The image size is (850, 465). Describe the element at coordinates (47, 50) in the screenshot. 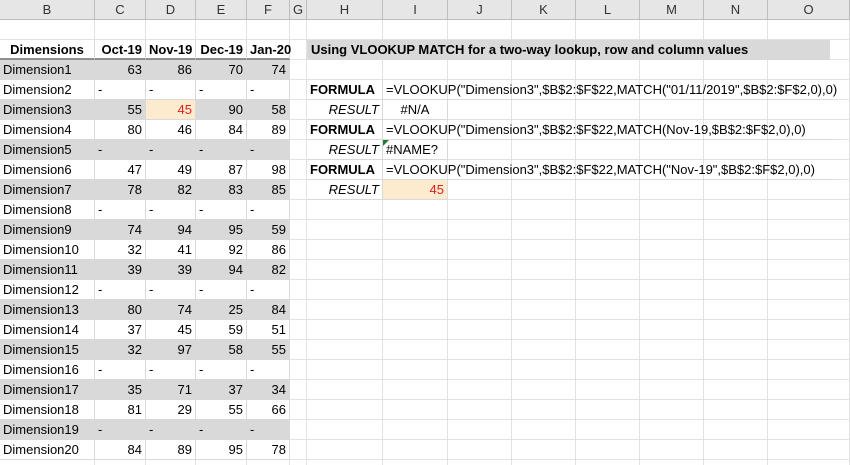

I see `table-header-cell: Dimensions` at that location.